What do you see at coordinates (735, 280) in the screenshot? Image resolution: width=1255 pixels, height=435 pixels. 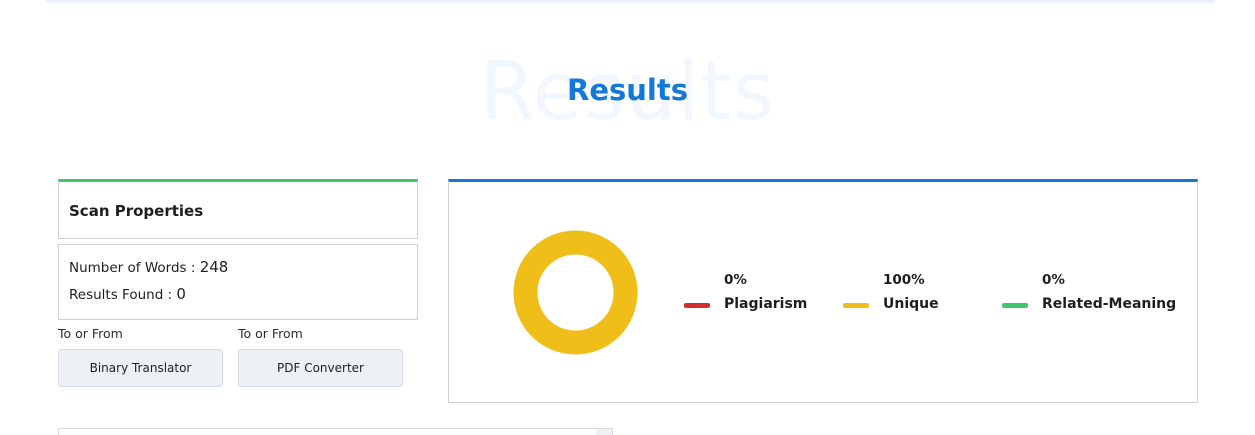 I see `plagiarism-percent: 0%` at bounding box center [735, 280].